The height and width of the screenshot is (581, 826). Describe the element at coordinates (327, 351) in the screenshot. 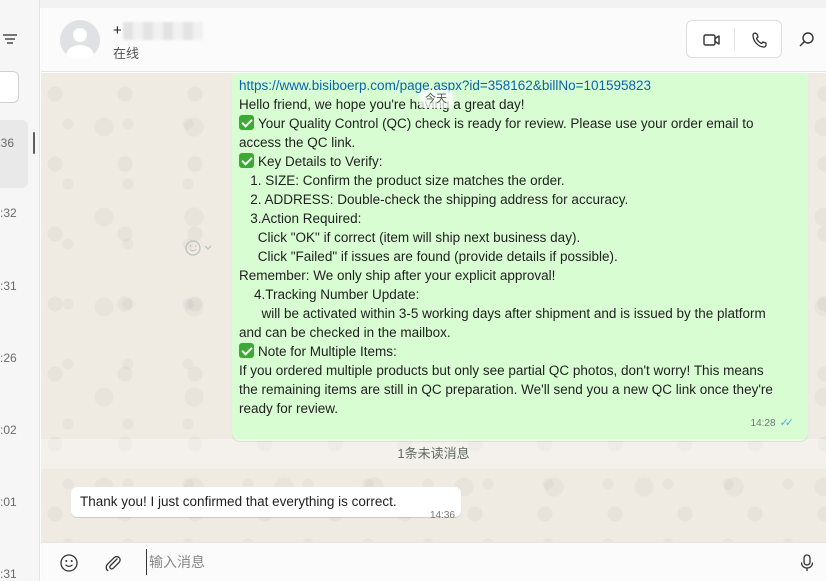

I see `message-line: Note for Multiple Items:` at that location.